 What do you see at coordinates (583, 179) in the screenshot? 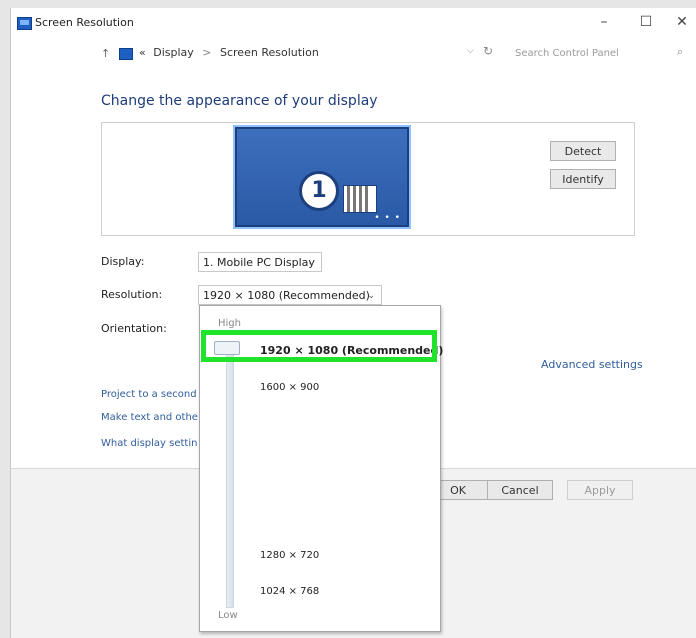
I see `identify-button: Identify` at bounding box center [583, 179].